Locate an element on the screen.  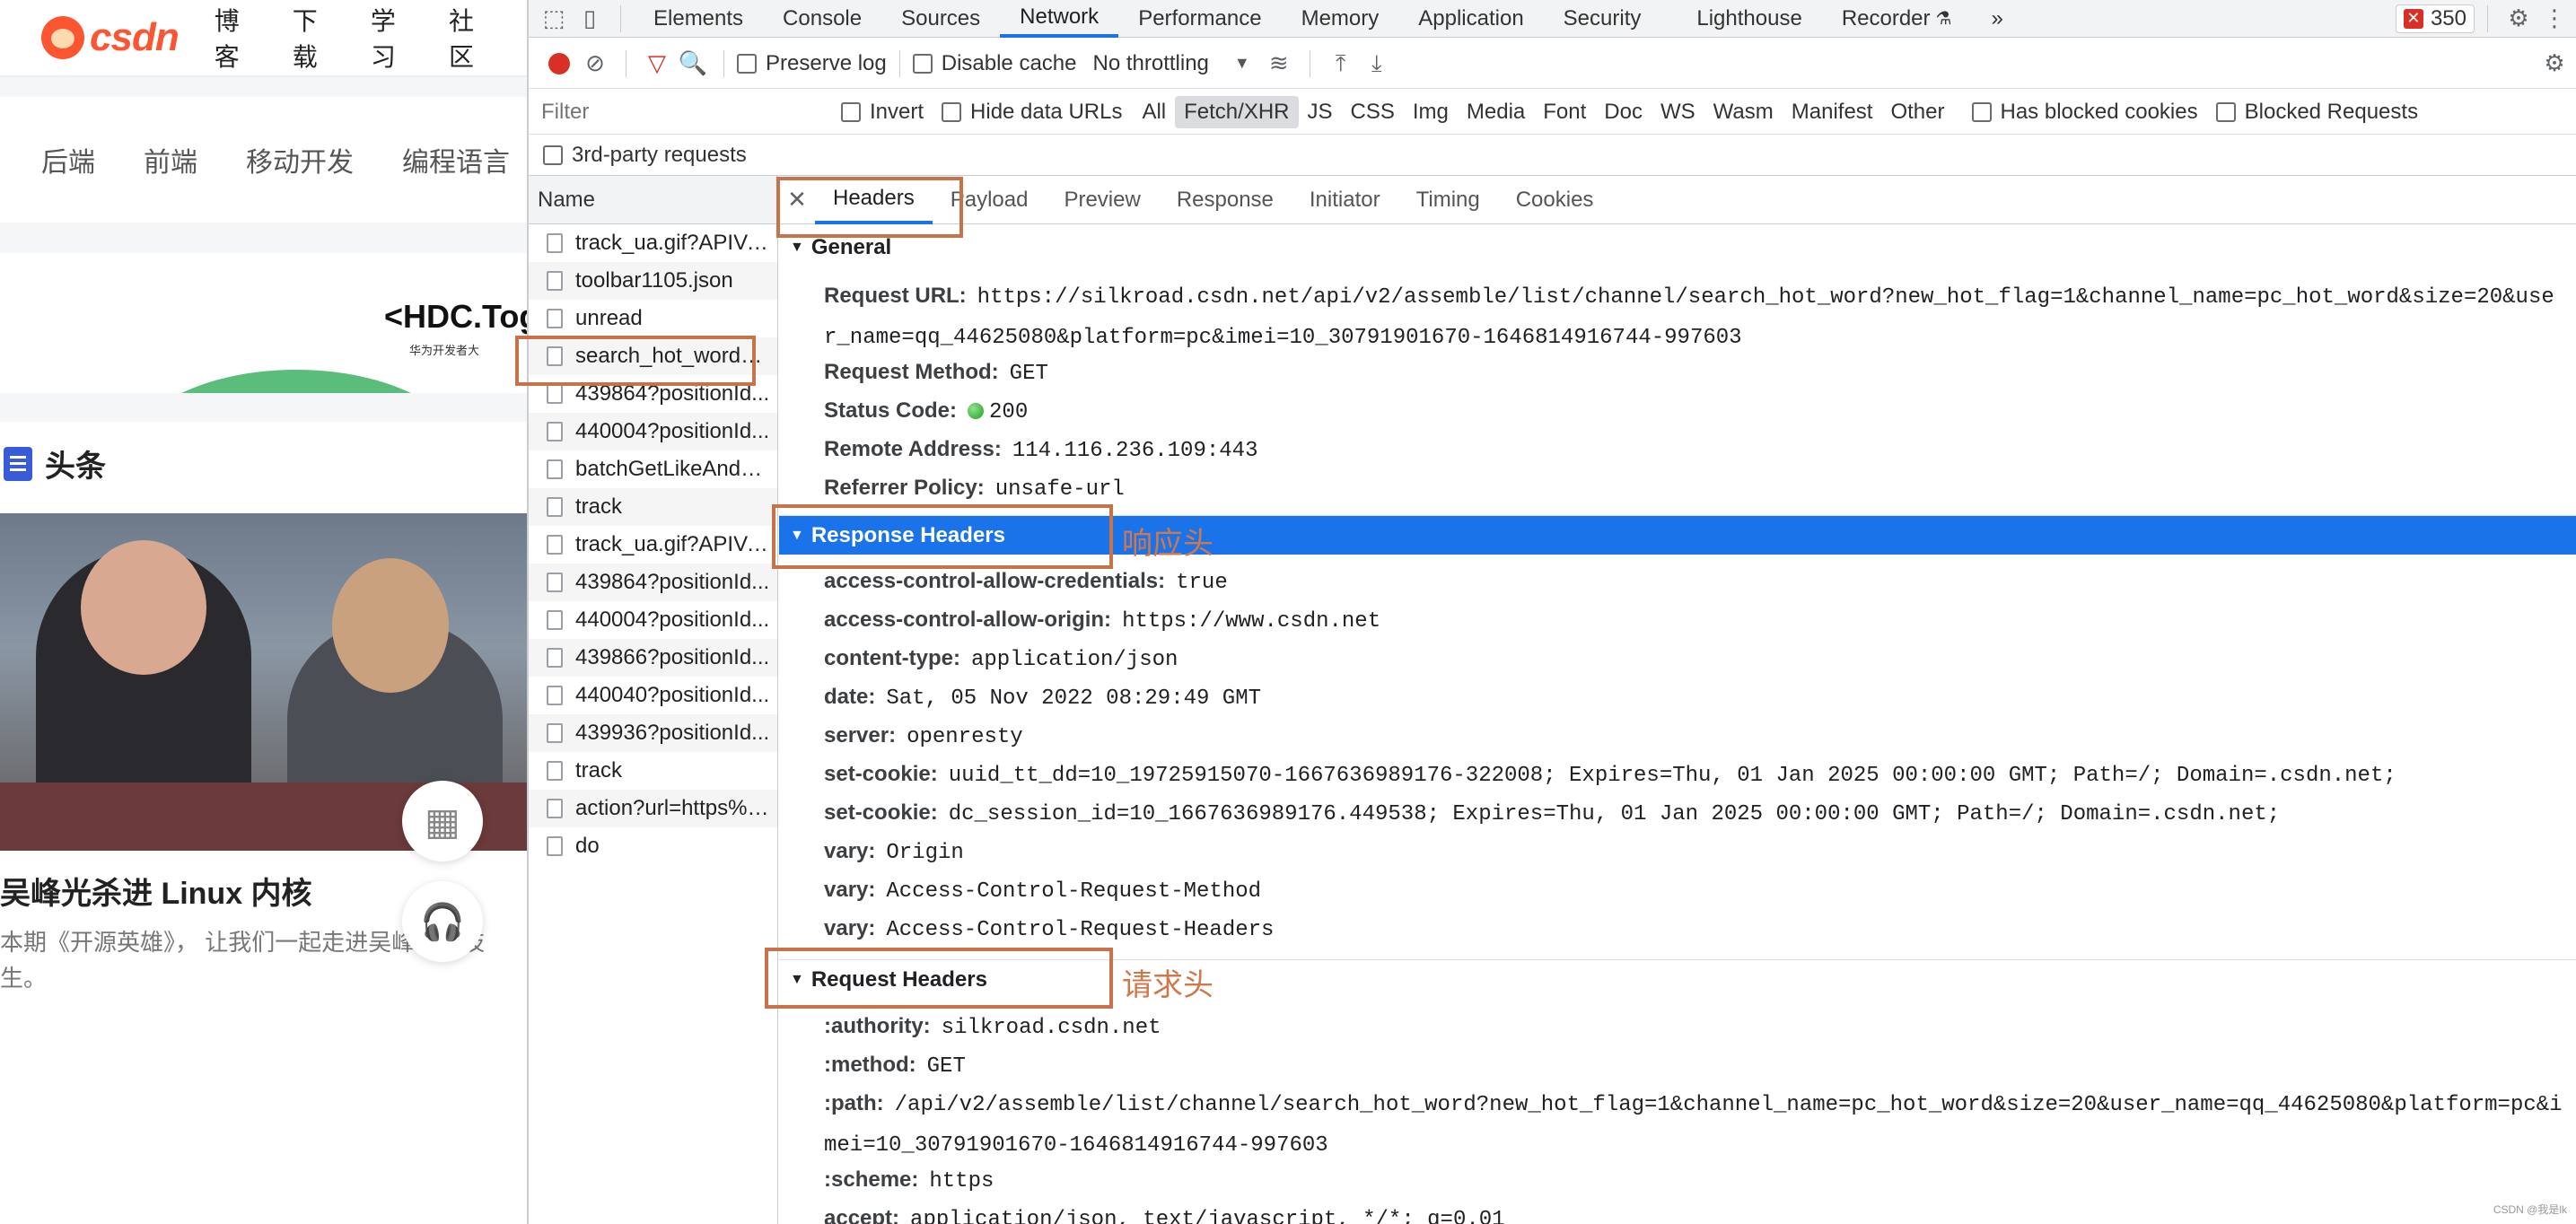
filter-input is located at coordinates (677, 111).